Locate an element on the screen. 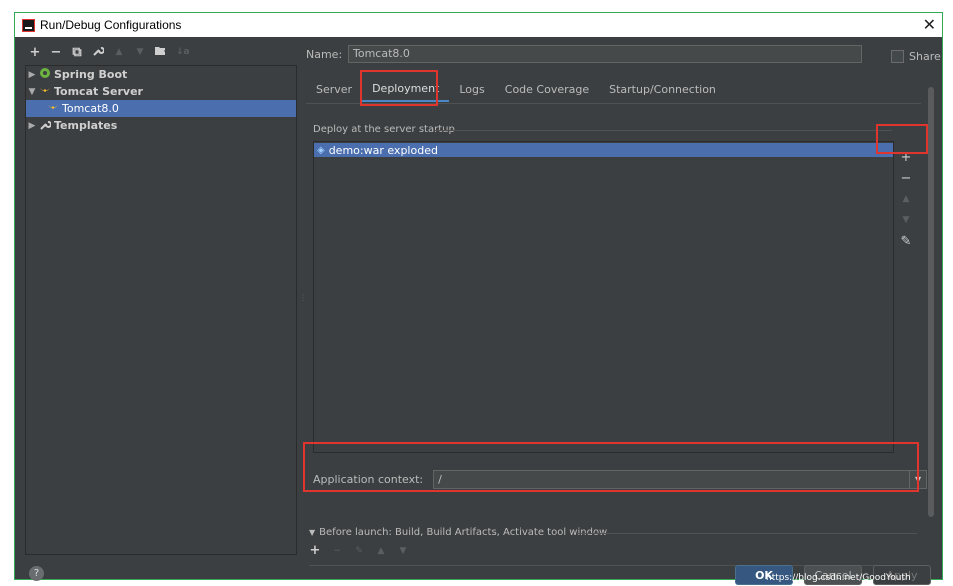 This screenshot has width=953, height=586. remove-task-button: − is located at coordinates (337, 551).